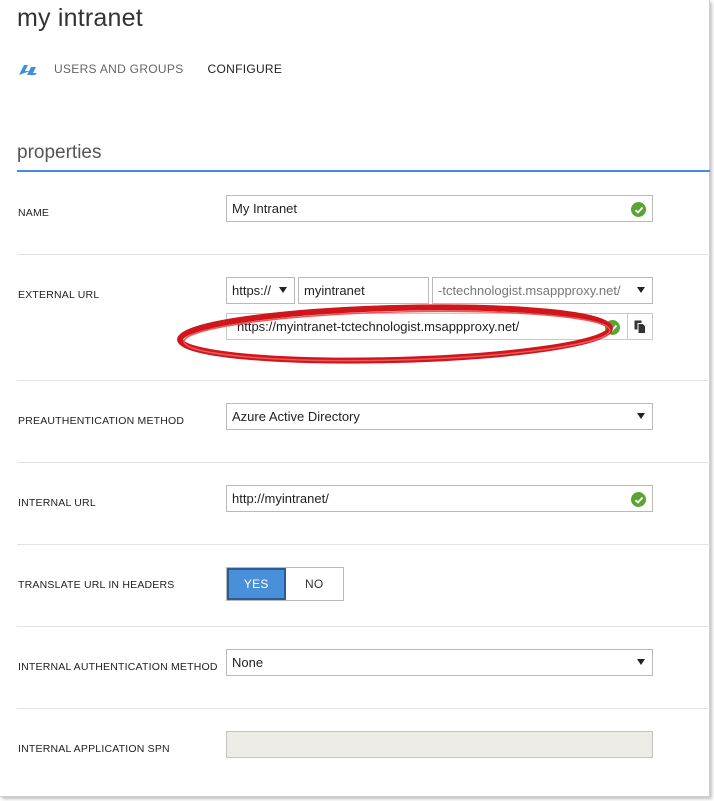 The image size is (714, 801). What do you see at coordinates (34, 213) in the screenshot?
I see `name-label: NAME` at bounding box center [34, 213].